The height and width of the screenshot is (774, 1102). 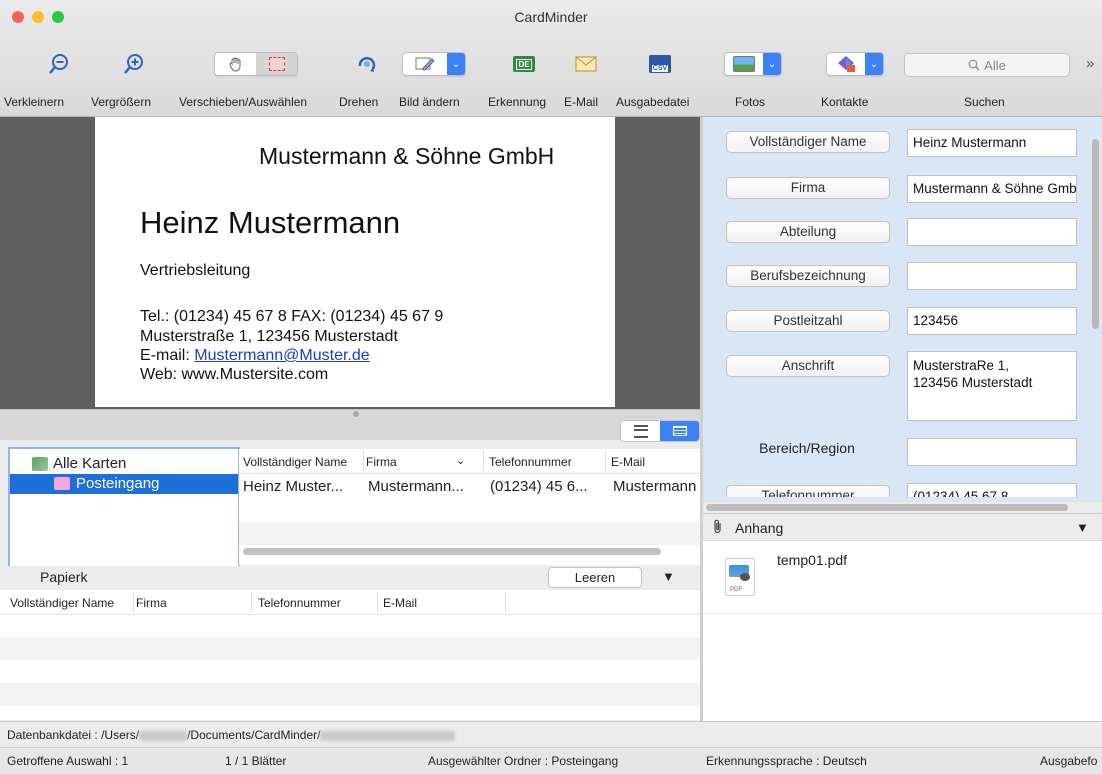 I want to click on contacts-icon, so click(x=846, y=64).